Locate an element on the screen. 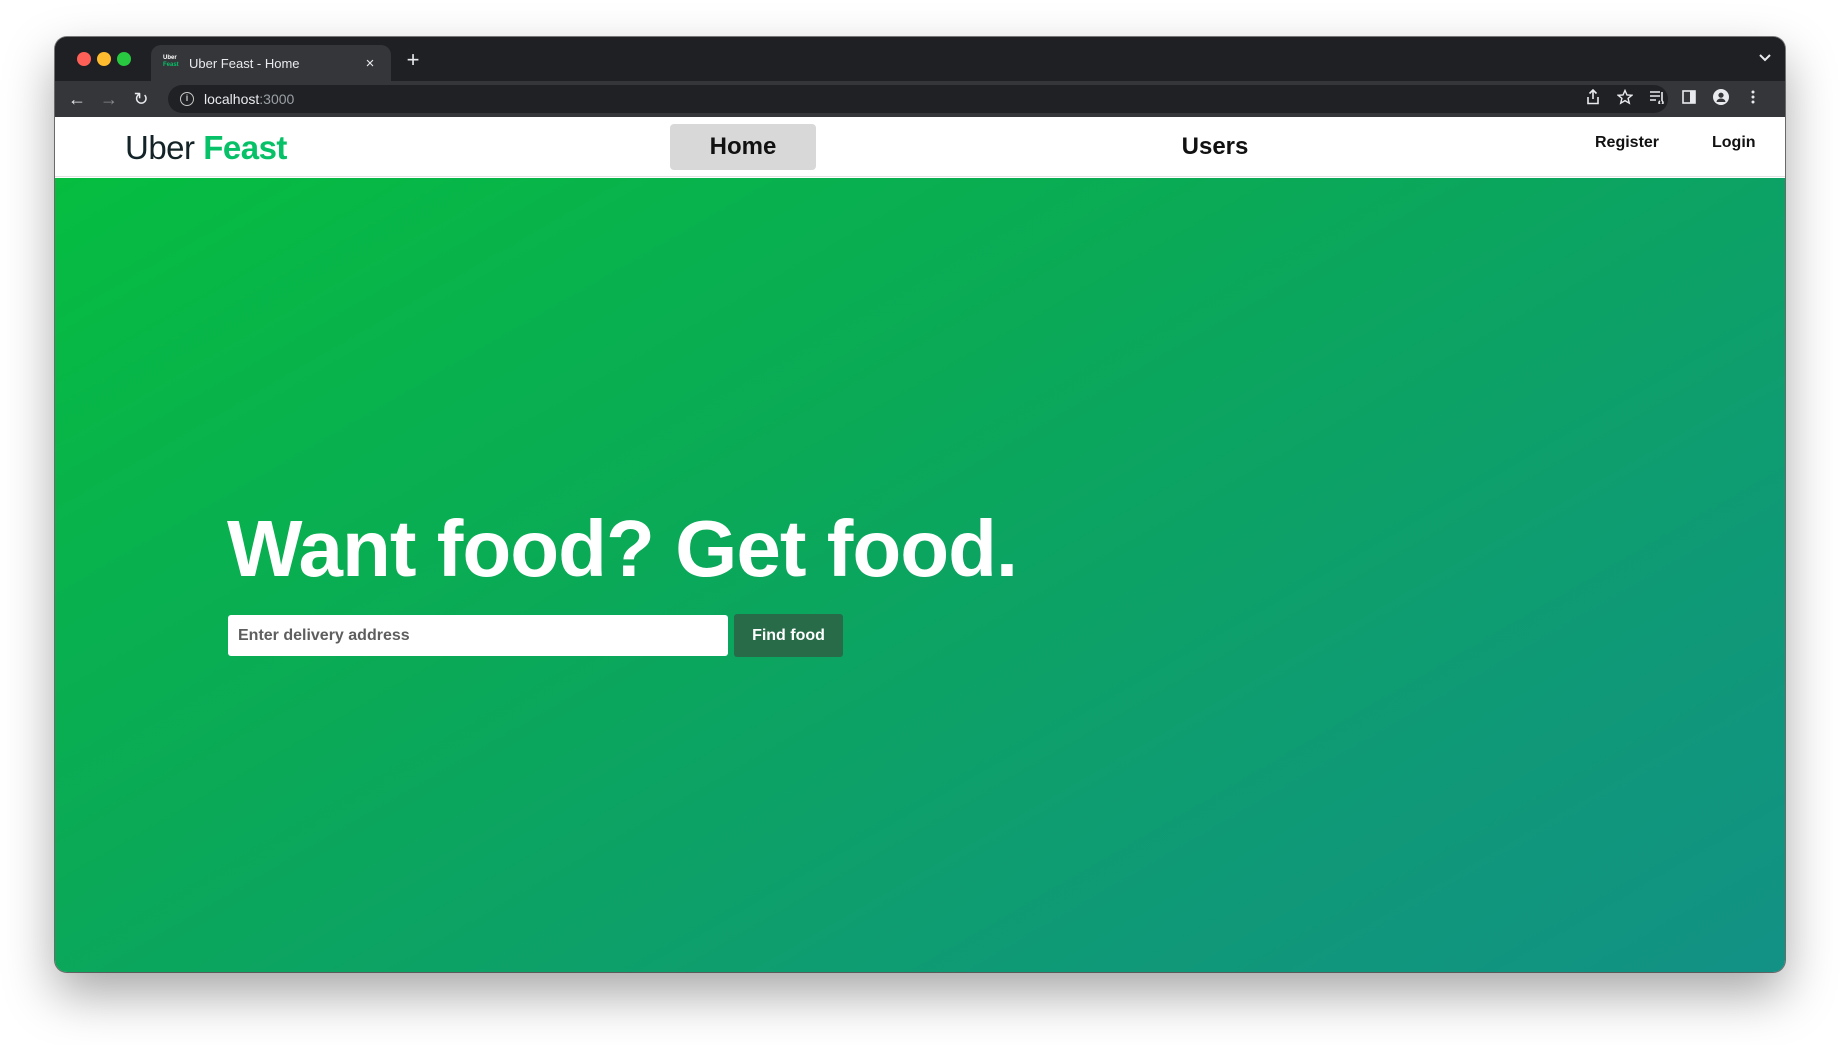 This screenshot has width=1840, height=1045. browser-toolbar: ← → ↻ i localhost :3000 is located at coordinates (920, 99).